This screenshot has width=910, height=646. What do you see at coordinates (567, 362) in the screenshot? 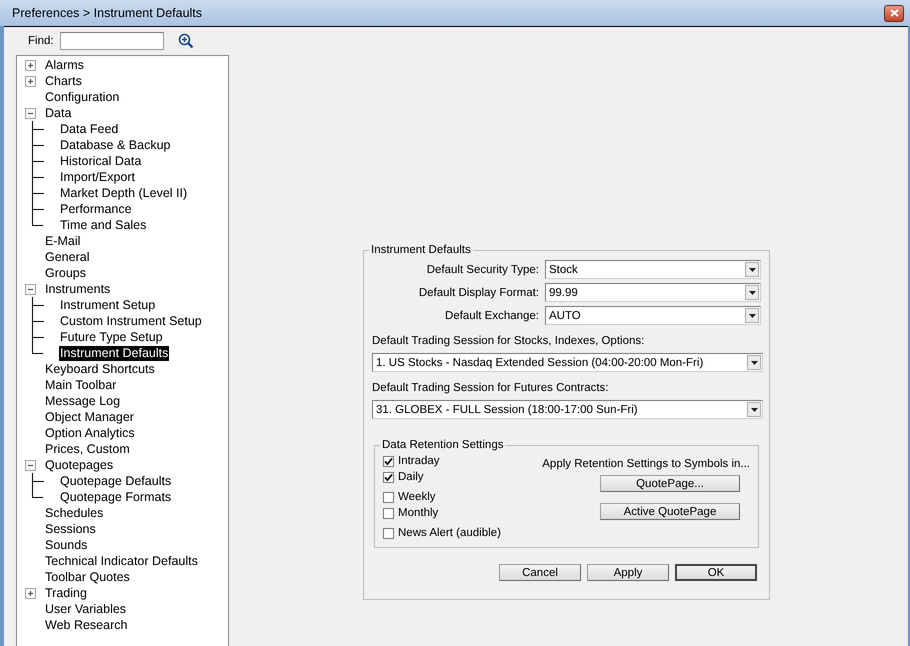
I see `dropdown: 1. US Stocks - Nasdaq Extended Session (04:00-20:00 Mon-Fri)` at bounding box center [567, 362].